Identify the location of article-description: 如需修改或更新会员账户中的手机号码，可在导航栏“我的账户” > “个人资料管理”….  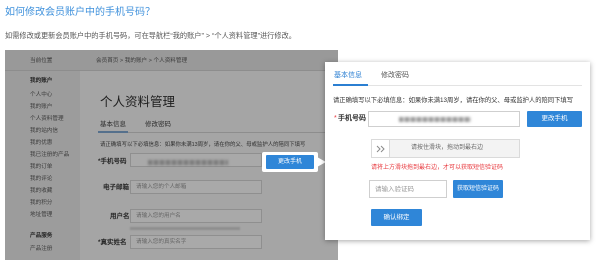
(150, 35).